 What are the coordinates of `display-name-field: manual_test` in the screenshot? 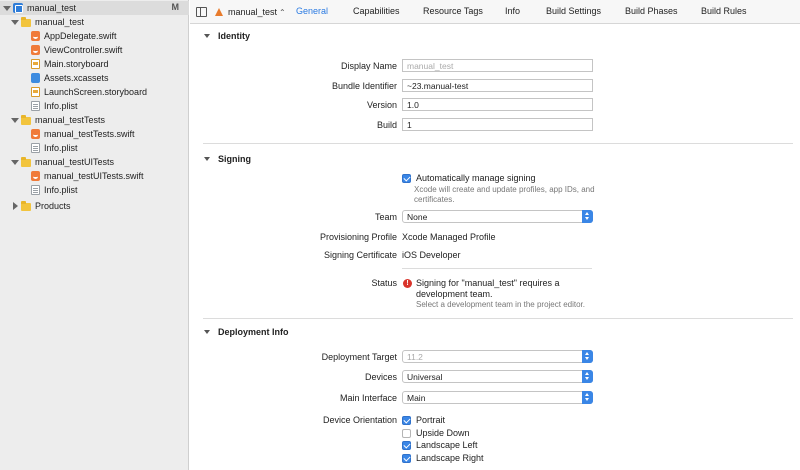 It's located at (497, 65).